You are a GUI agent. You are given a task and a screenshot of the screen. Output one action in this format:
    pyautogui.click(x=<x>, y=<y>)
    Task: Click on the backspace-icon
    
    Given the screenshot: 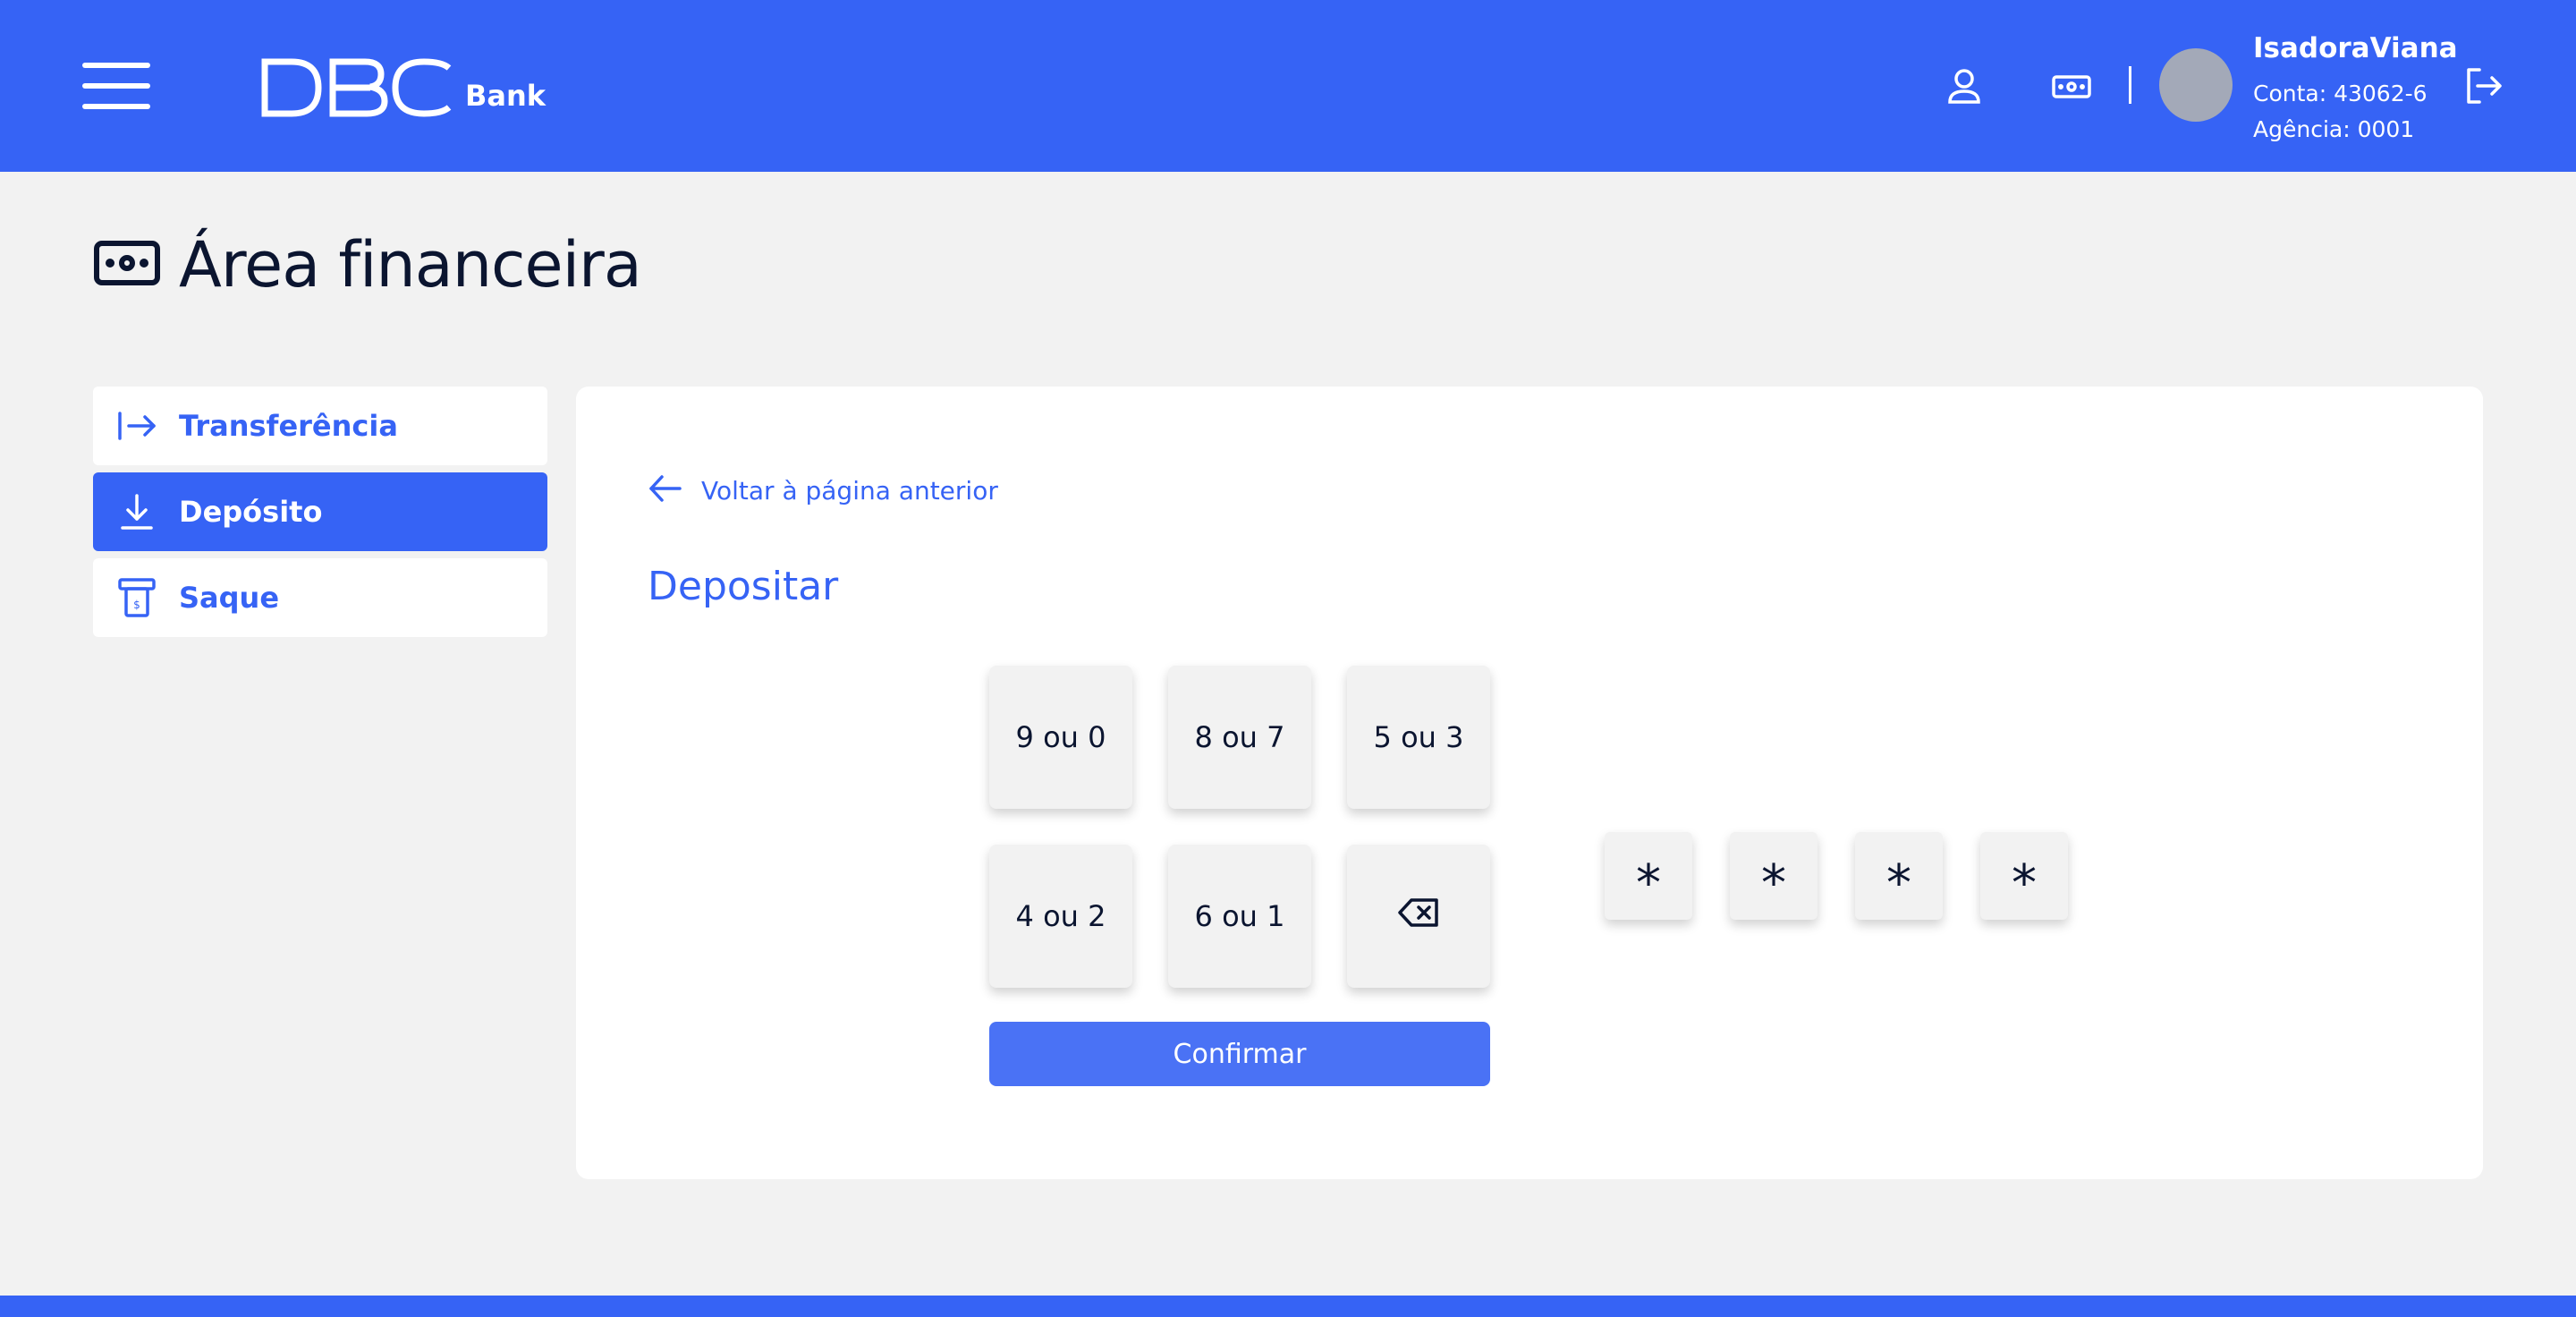 What is the action you would take?
    pyautogui.click(x=1418, y=916)
    